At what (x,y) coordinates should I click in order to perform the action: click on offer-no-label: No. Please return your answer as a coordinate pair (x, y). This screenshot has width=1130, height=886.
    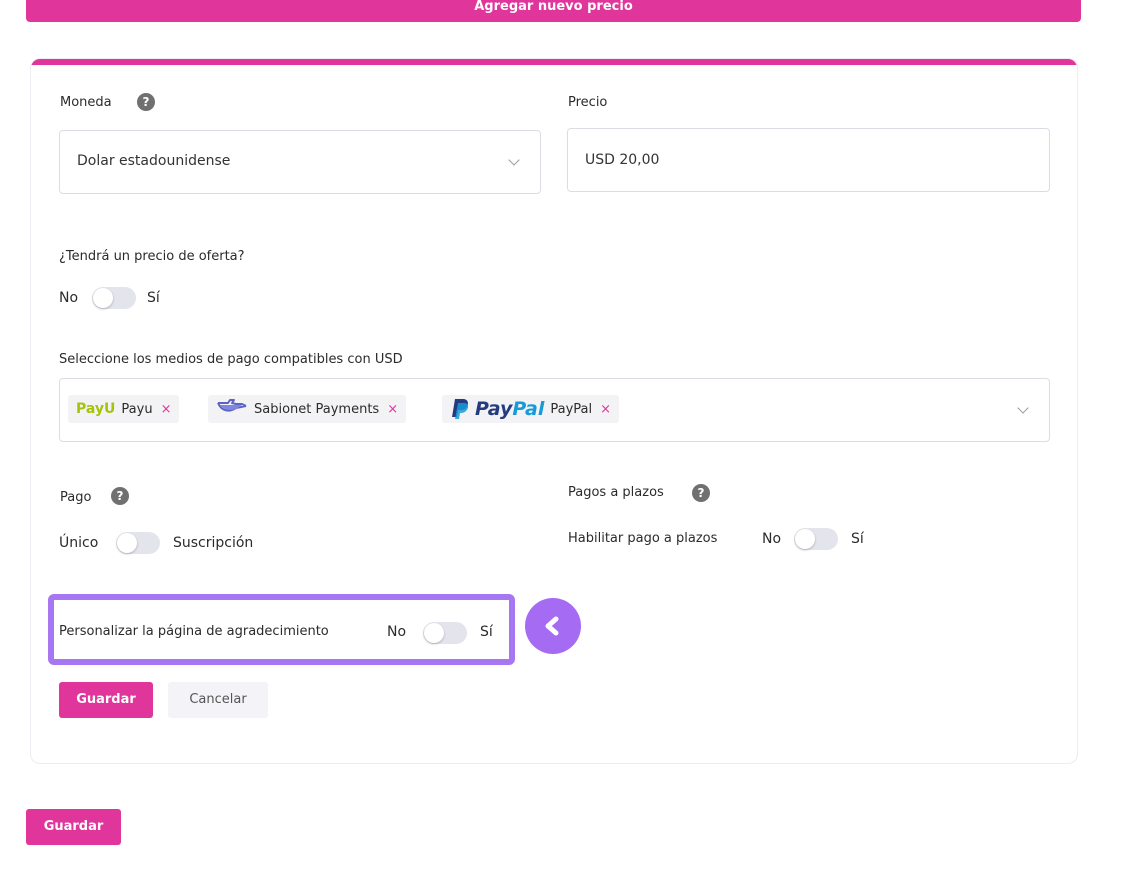
    Looking at the image, I should click on (69, 298).